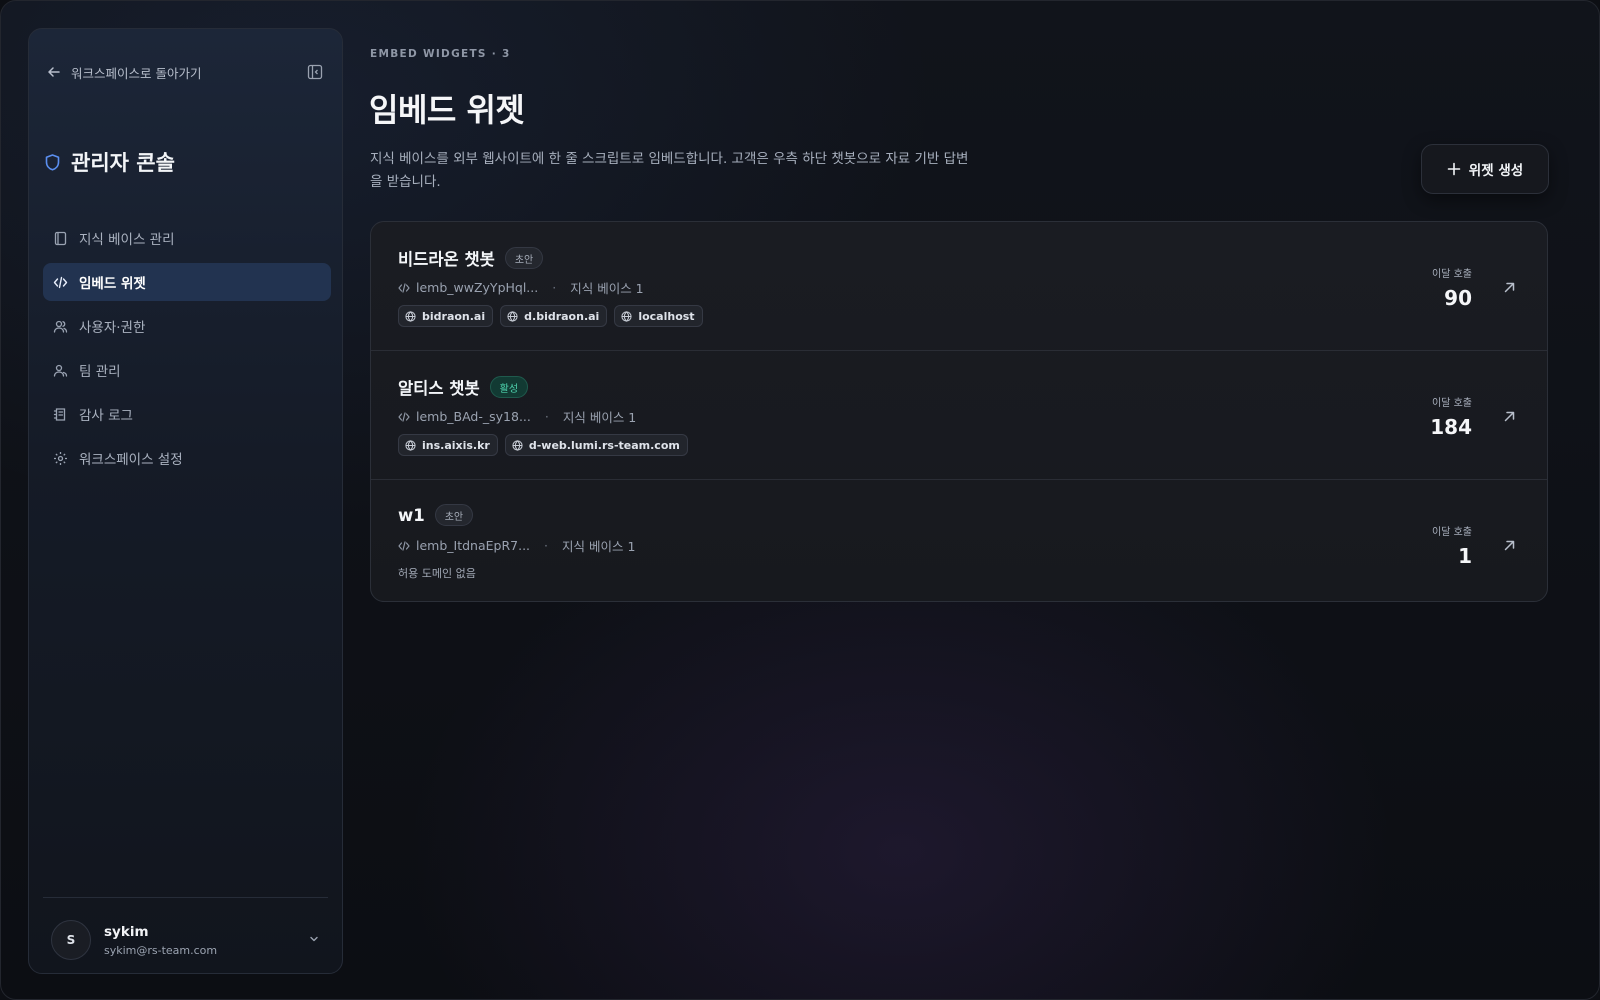  I want to click on sidebar-item-users-permissions: 사용자·권한, so click(187, 326).